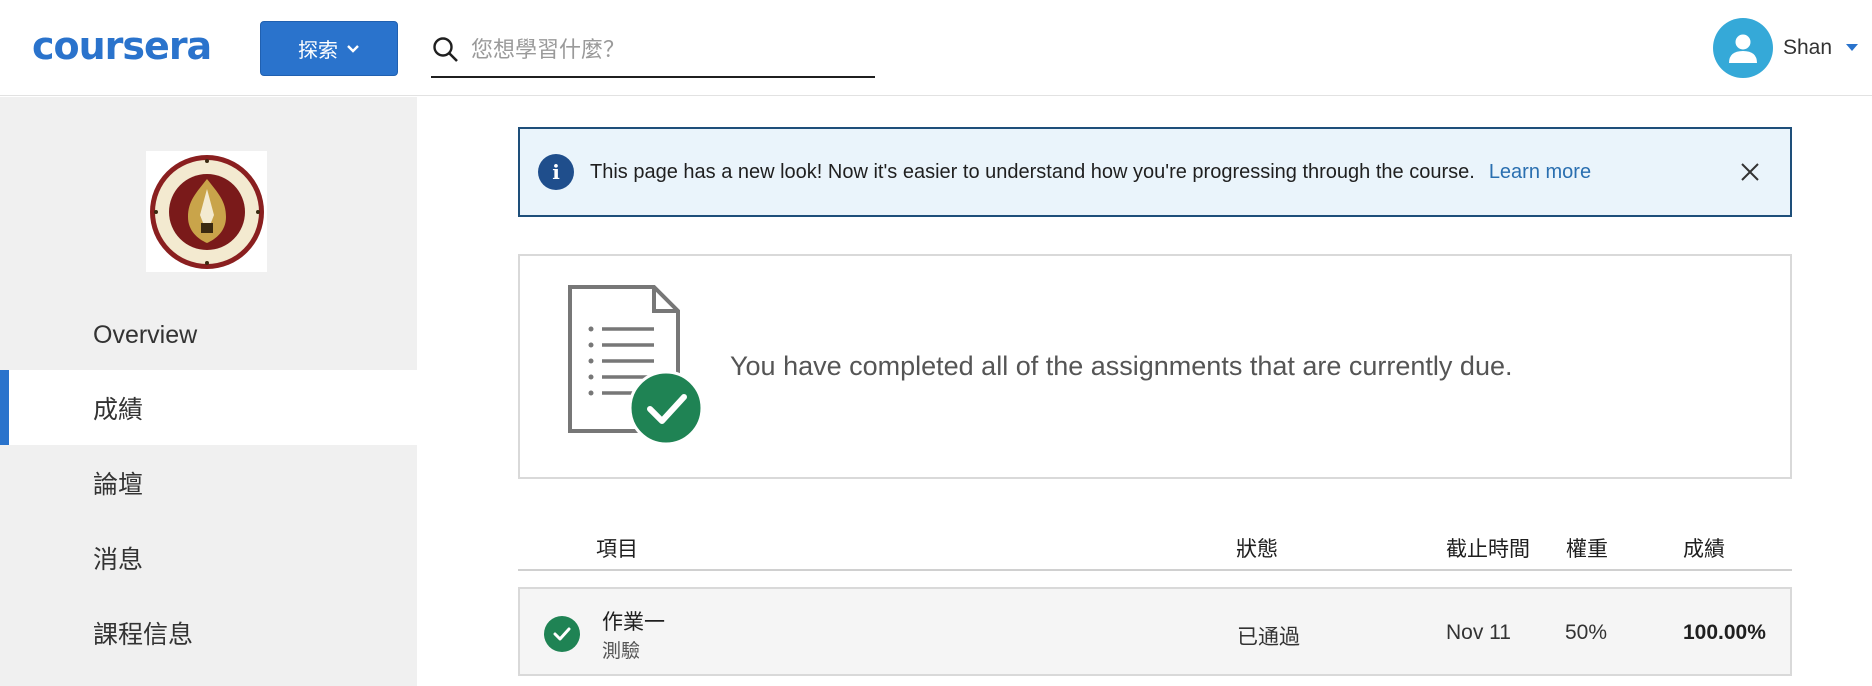  I want to click on user-menu: Shan, so click(1786, 48).